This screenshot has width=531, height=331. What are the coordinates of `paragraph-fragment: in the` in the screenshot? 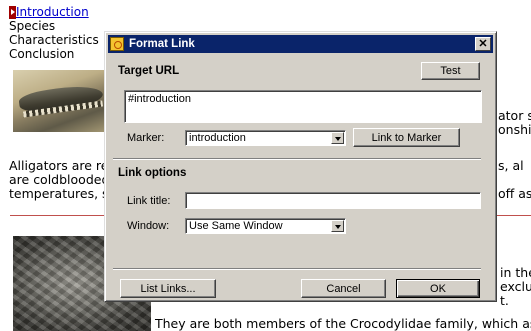 It's located at (515, 272).